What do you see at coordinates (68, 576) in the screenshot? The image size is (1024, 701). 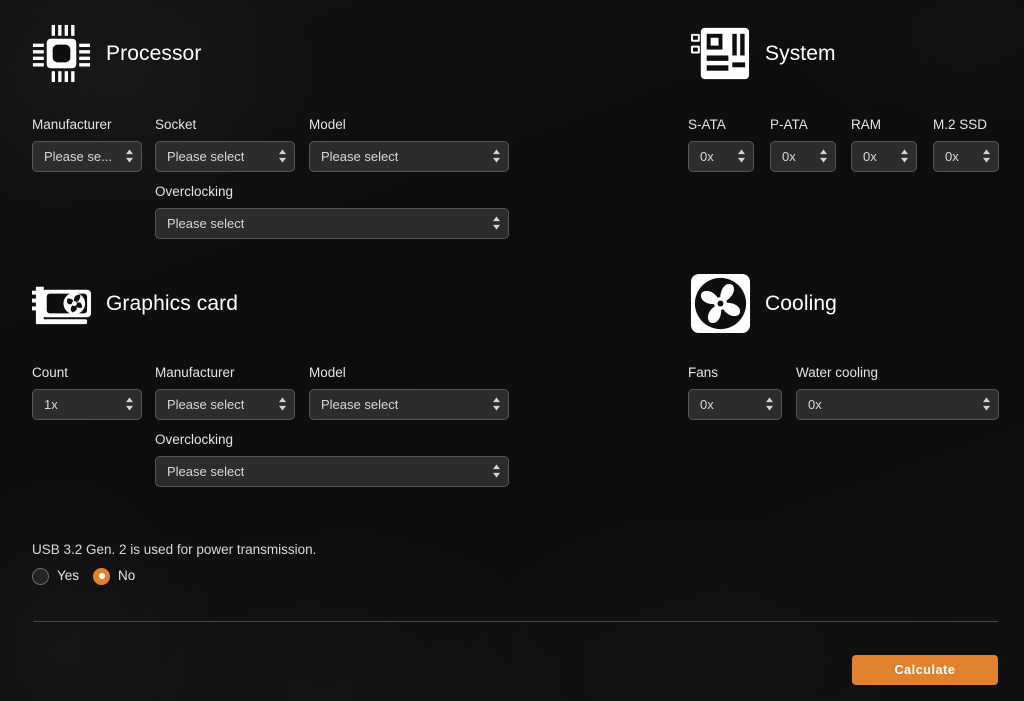 I see `usb-radio-label-yes: Yes` at bounding box center [68, 576].